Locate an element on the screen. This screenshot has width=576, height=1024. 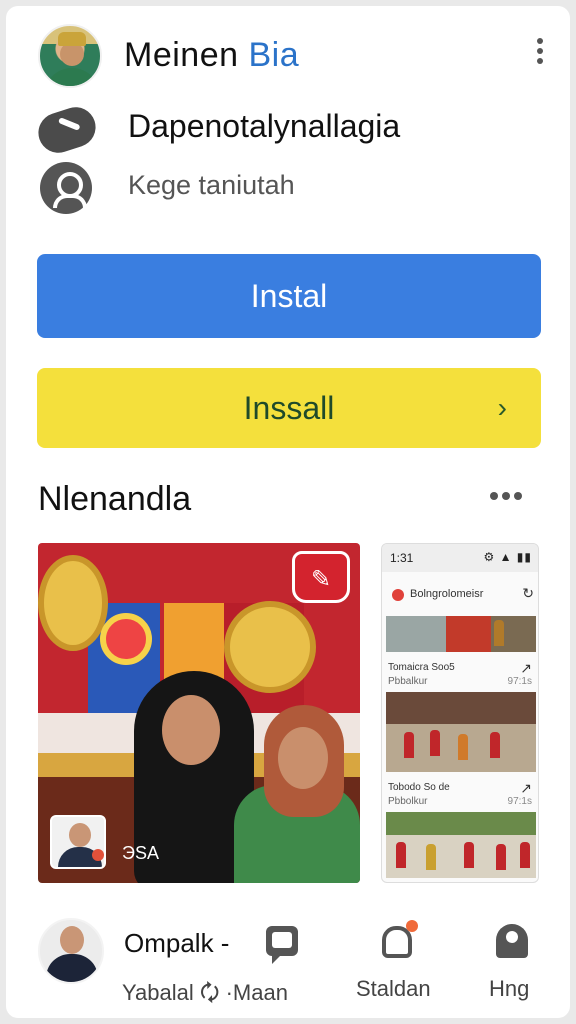
nav-label-3: Hng is located at coordinates (509, 989).